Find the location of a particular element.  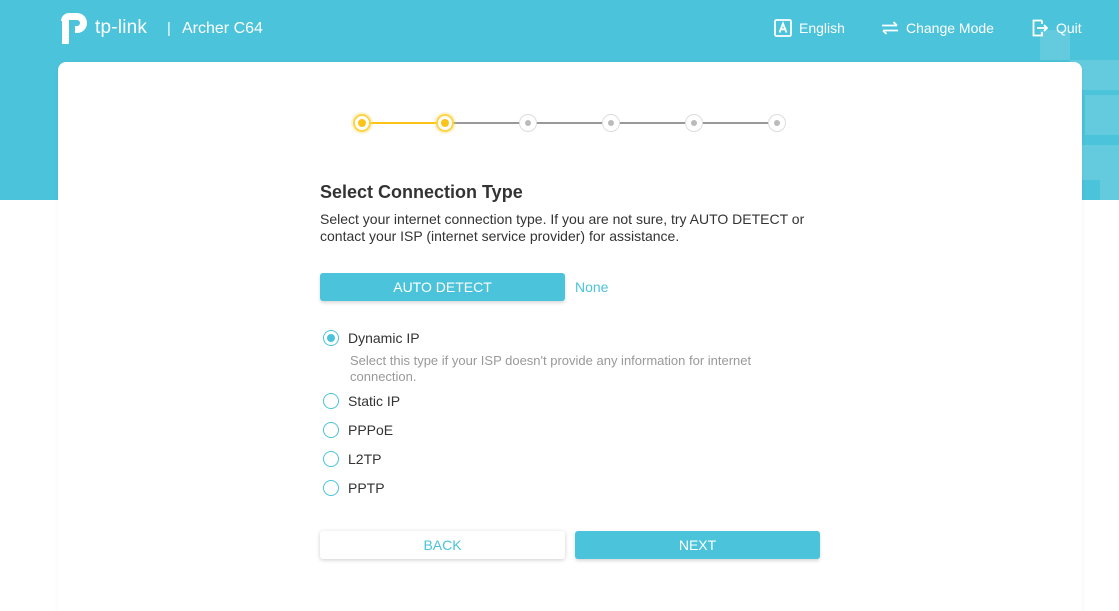

radio-label: Static IP is located at coordinates (374, 401).